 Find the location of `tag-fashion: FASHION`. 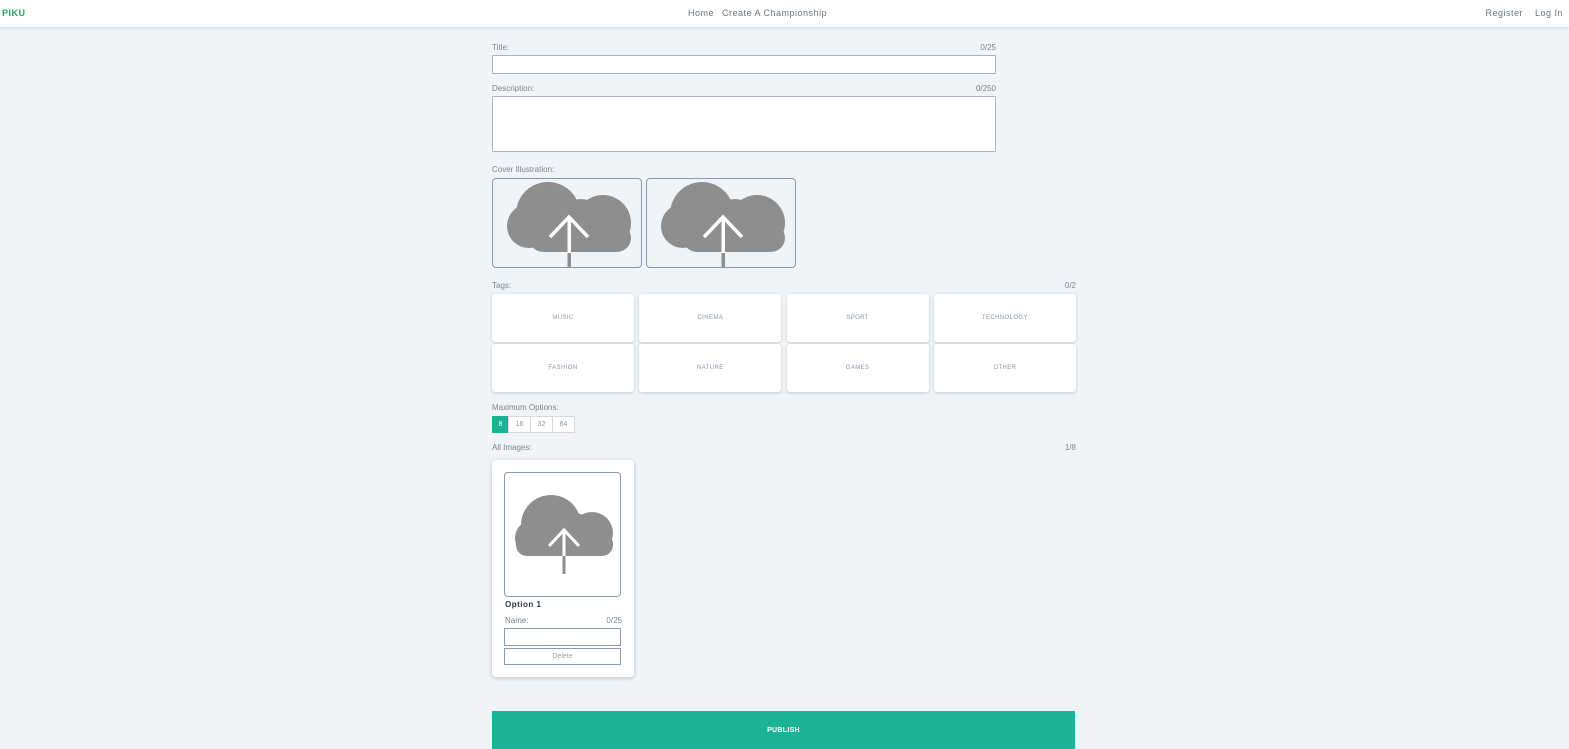

tag-fashion: FASHION is located at coordinates (563, 368).